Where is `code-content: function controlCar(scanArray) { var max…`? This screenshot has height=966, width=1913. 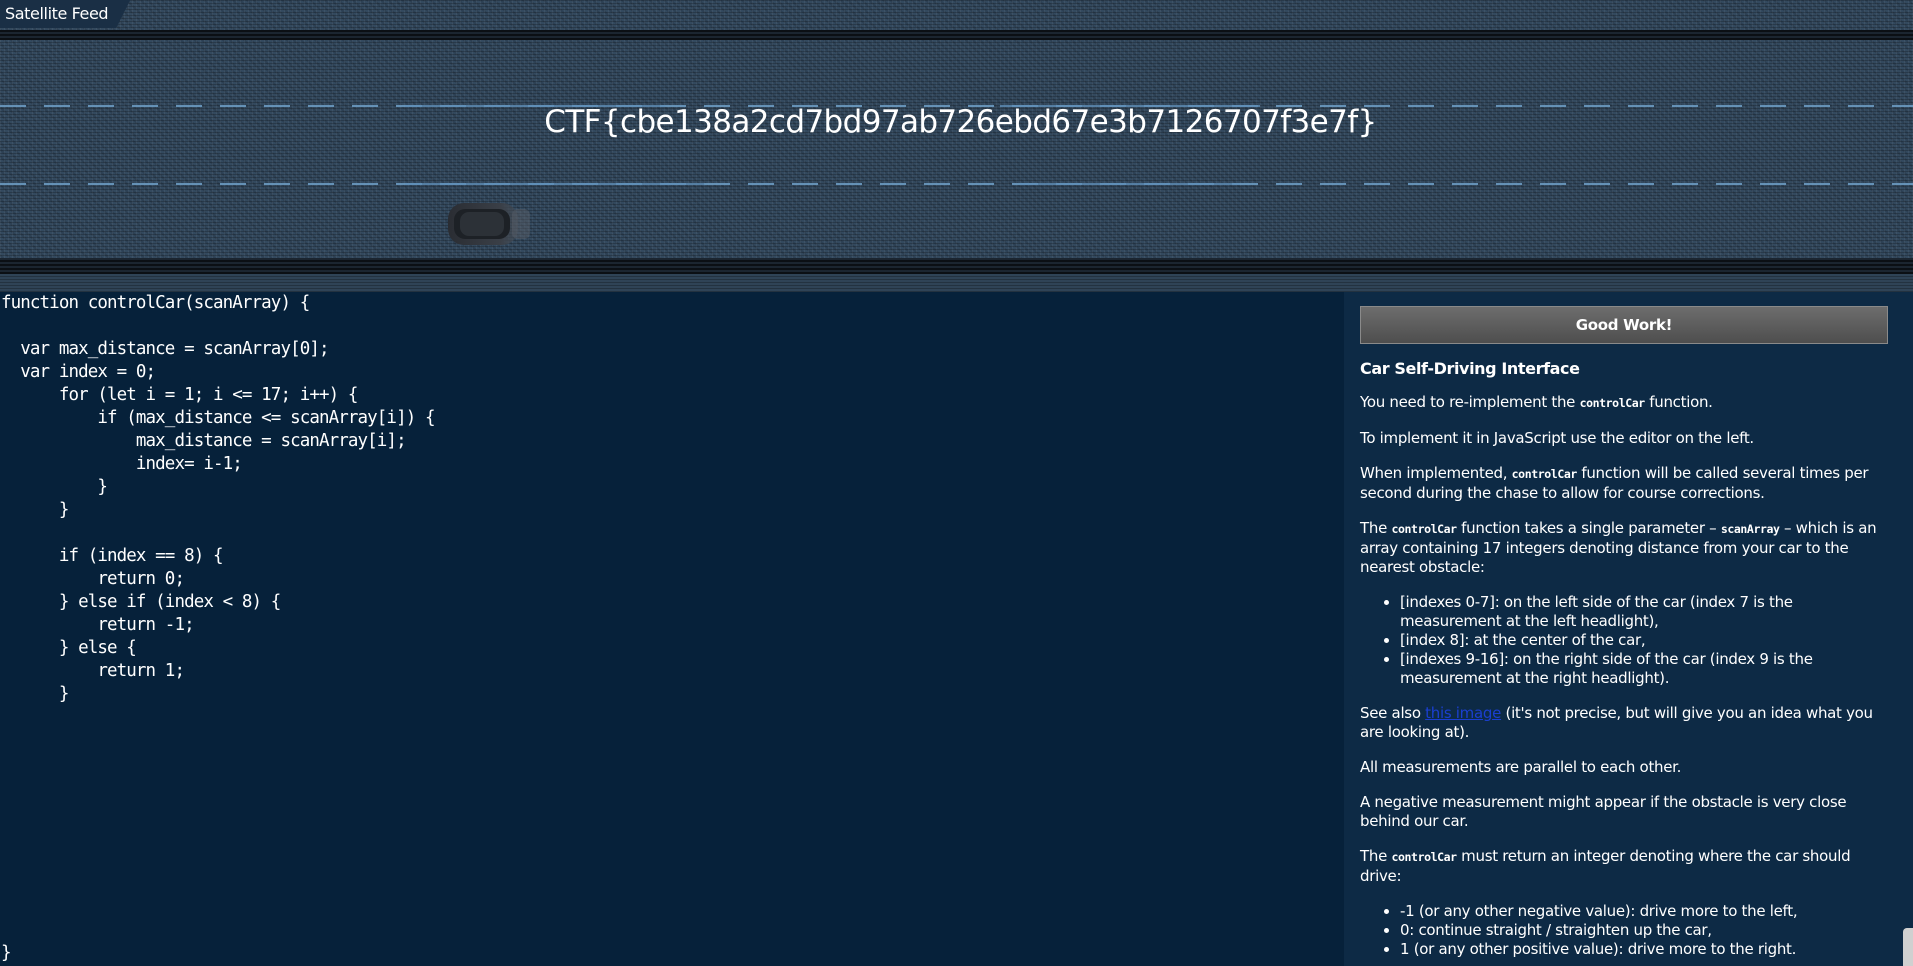 code-content: function controlCar(scanArray) { var max… is located at coordinates (218, 499).